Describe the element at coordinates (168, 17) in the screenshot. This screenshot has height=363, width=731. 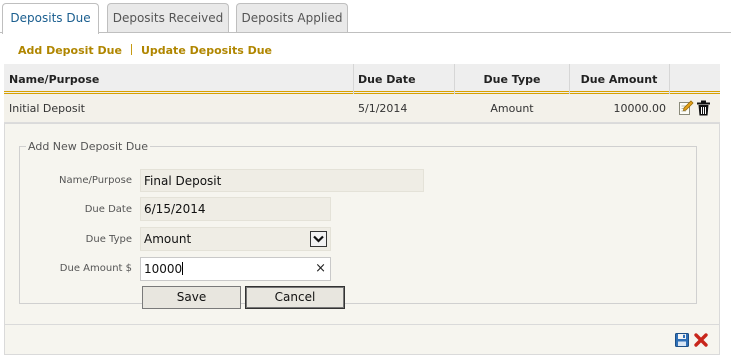
I see `tab-deposits-received: Deposits Received` at that location.